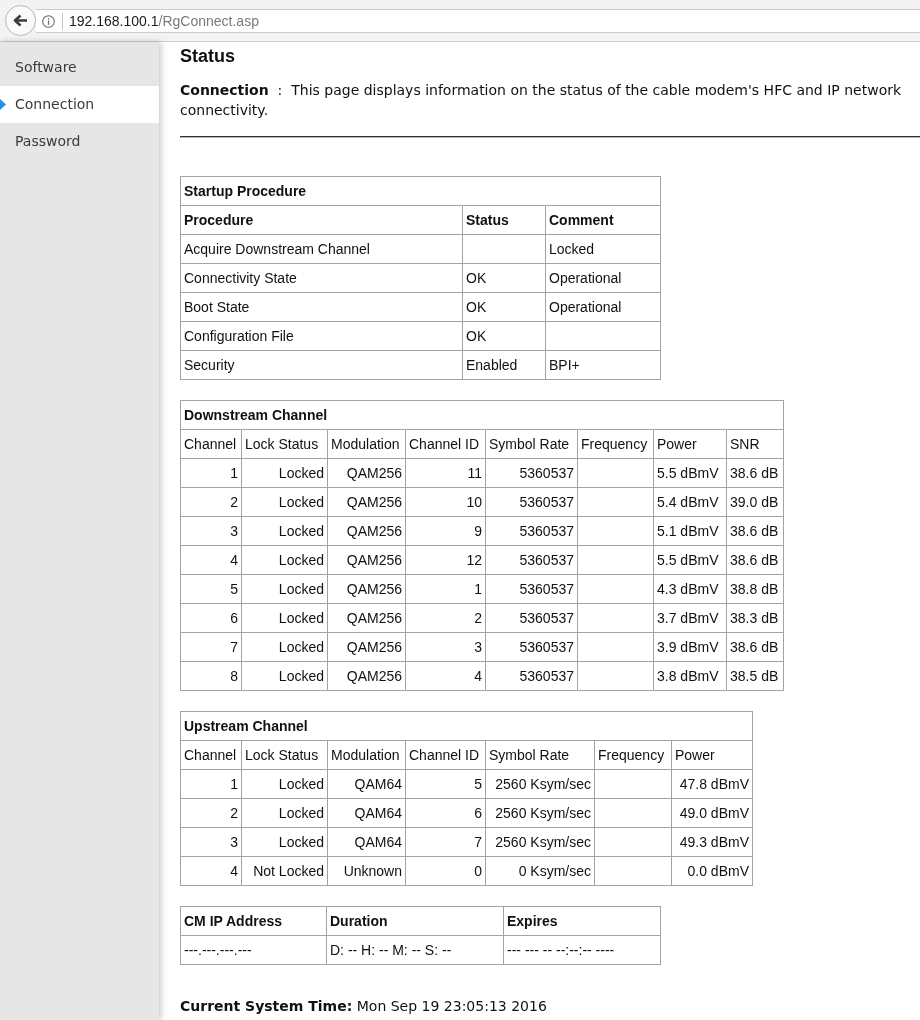  Describe the element at coordinates (690, 589) in the screenshot. I see `table-cell: 4.3 dBmV` at that location.